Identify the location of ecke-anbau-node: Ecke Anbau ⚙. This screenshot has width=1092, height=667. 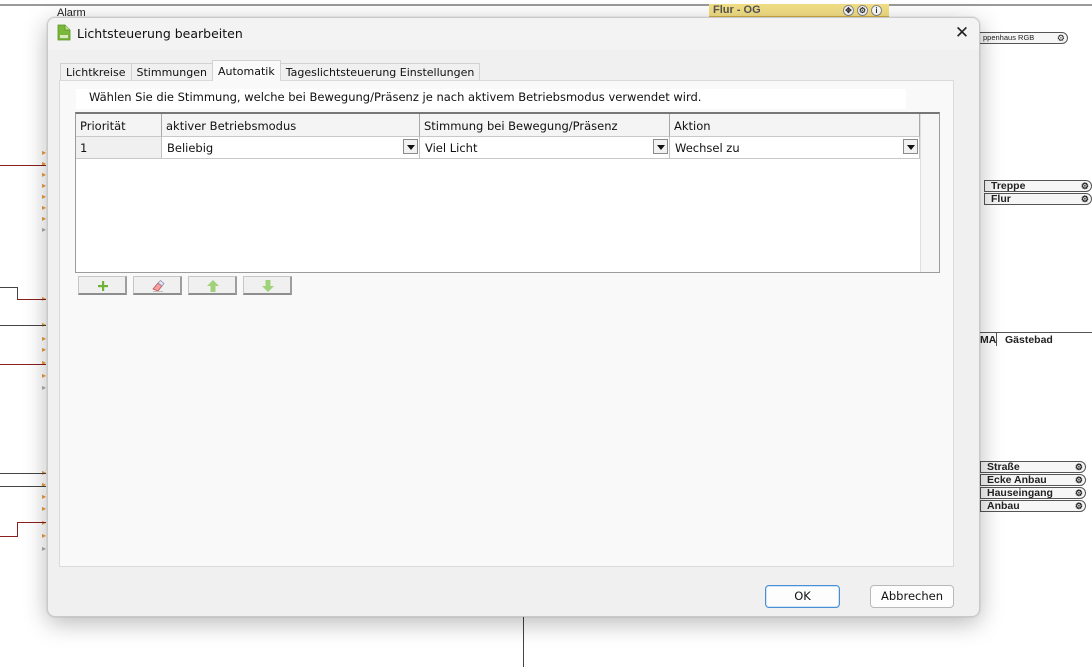
(1033, 480).